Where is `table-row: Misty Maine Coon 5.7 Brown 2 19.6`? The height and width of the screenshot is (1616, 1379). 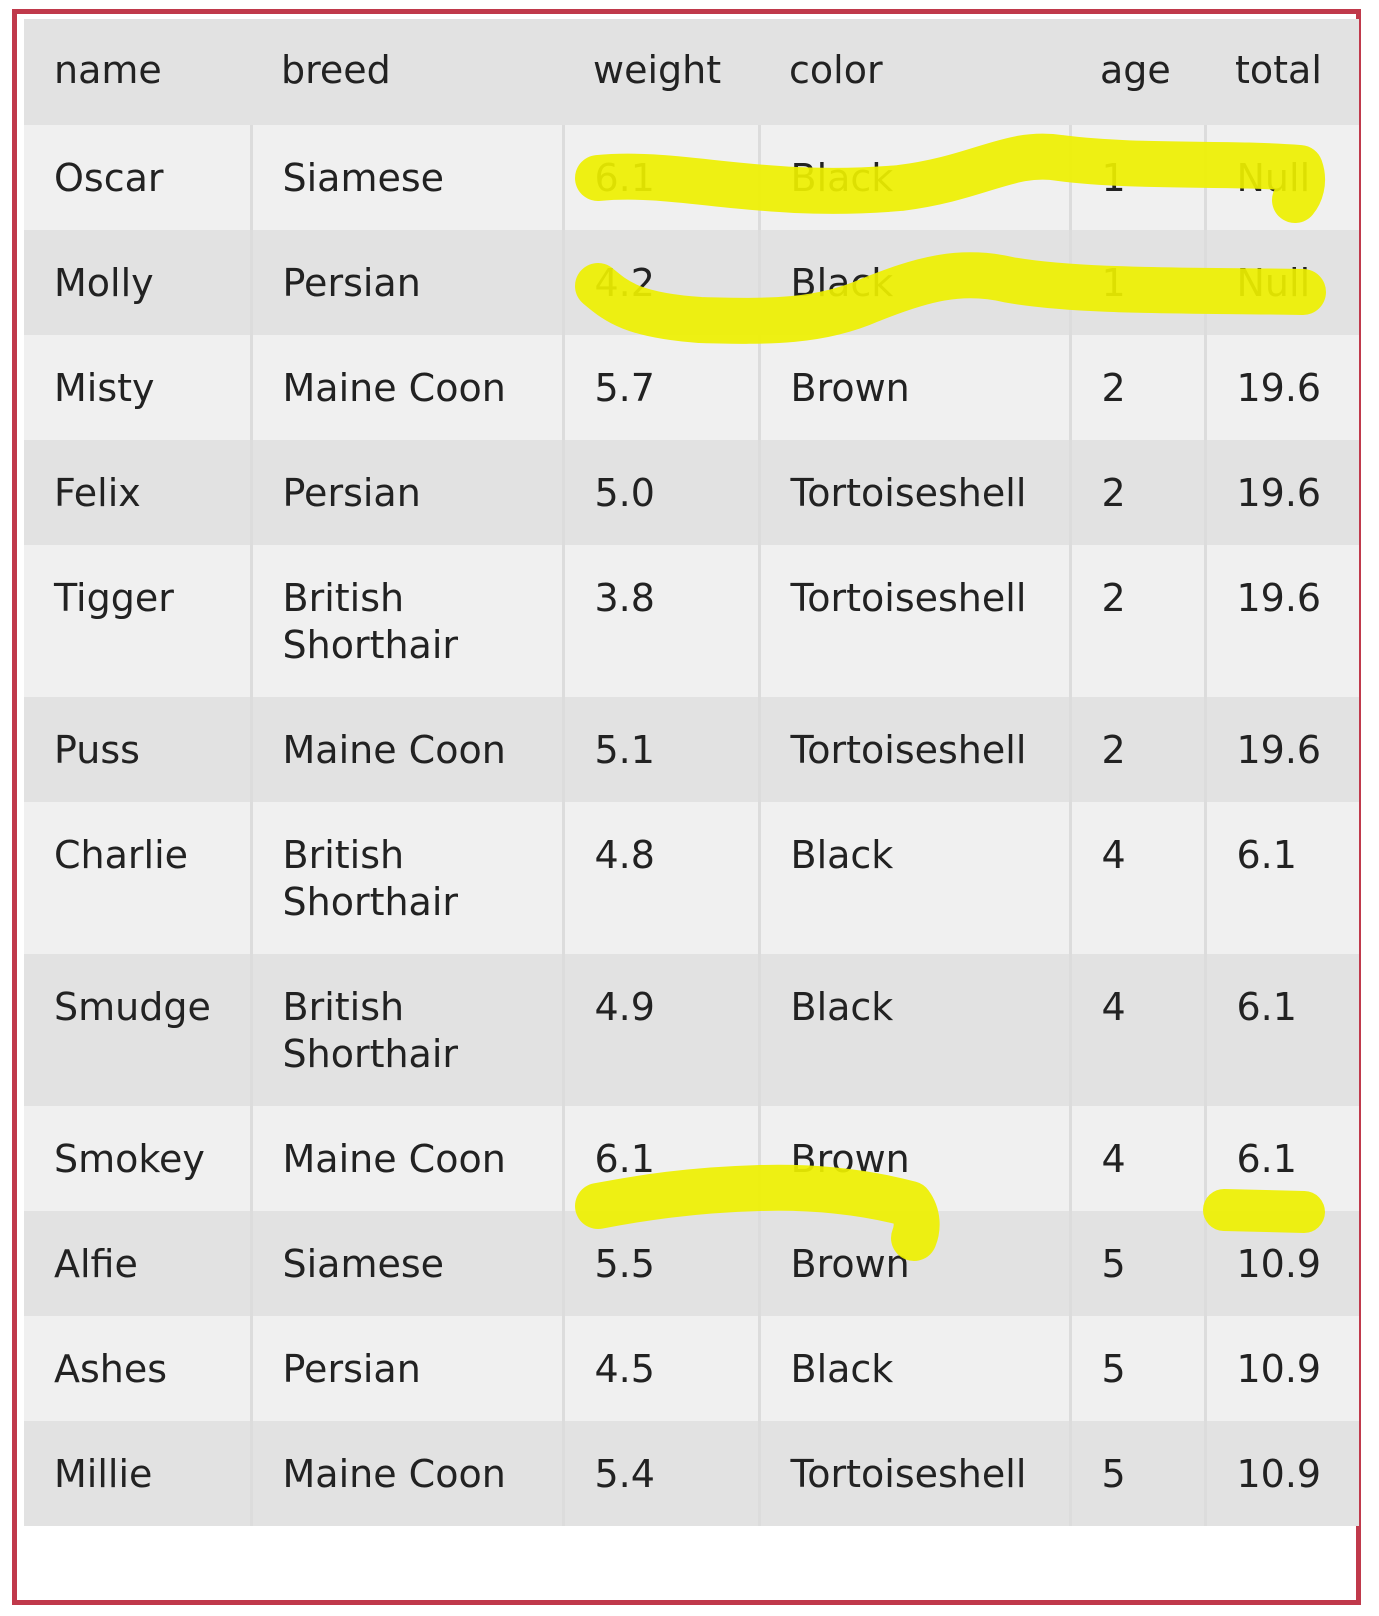
table-row: Misty Maine Coon 5.7 Brown 2 19.6 is located at coordinates (691, 387).